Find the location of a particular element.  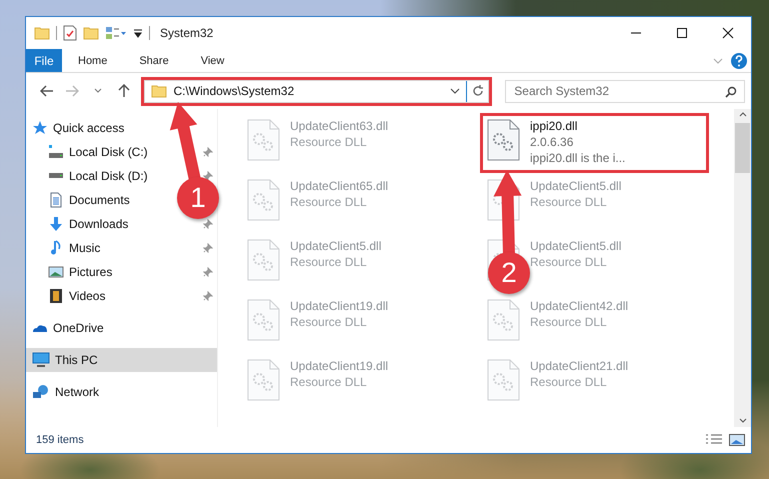

properties-icon is located at coordinates (70, 33).